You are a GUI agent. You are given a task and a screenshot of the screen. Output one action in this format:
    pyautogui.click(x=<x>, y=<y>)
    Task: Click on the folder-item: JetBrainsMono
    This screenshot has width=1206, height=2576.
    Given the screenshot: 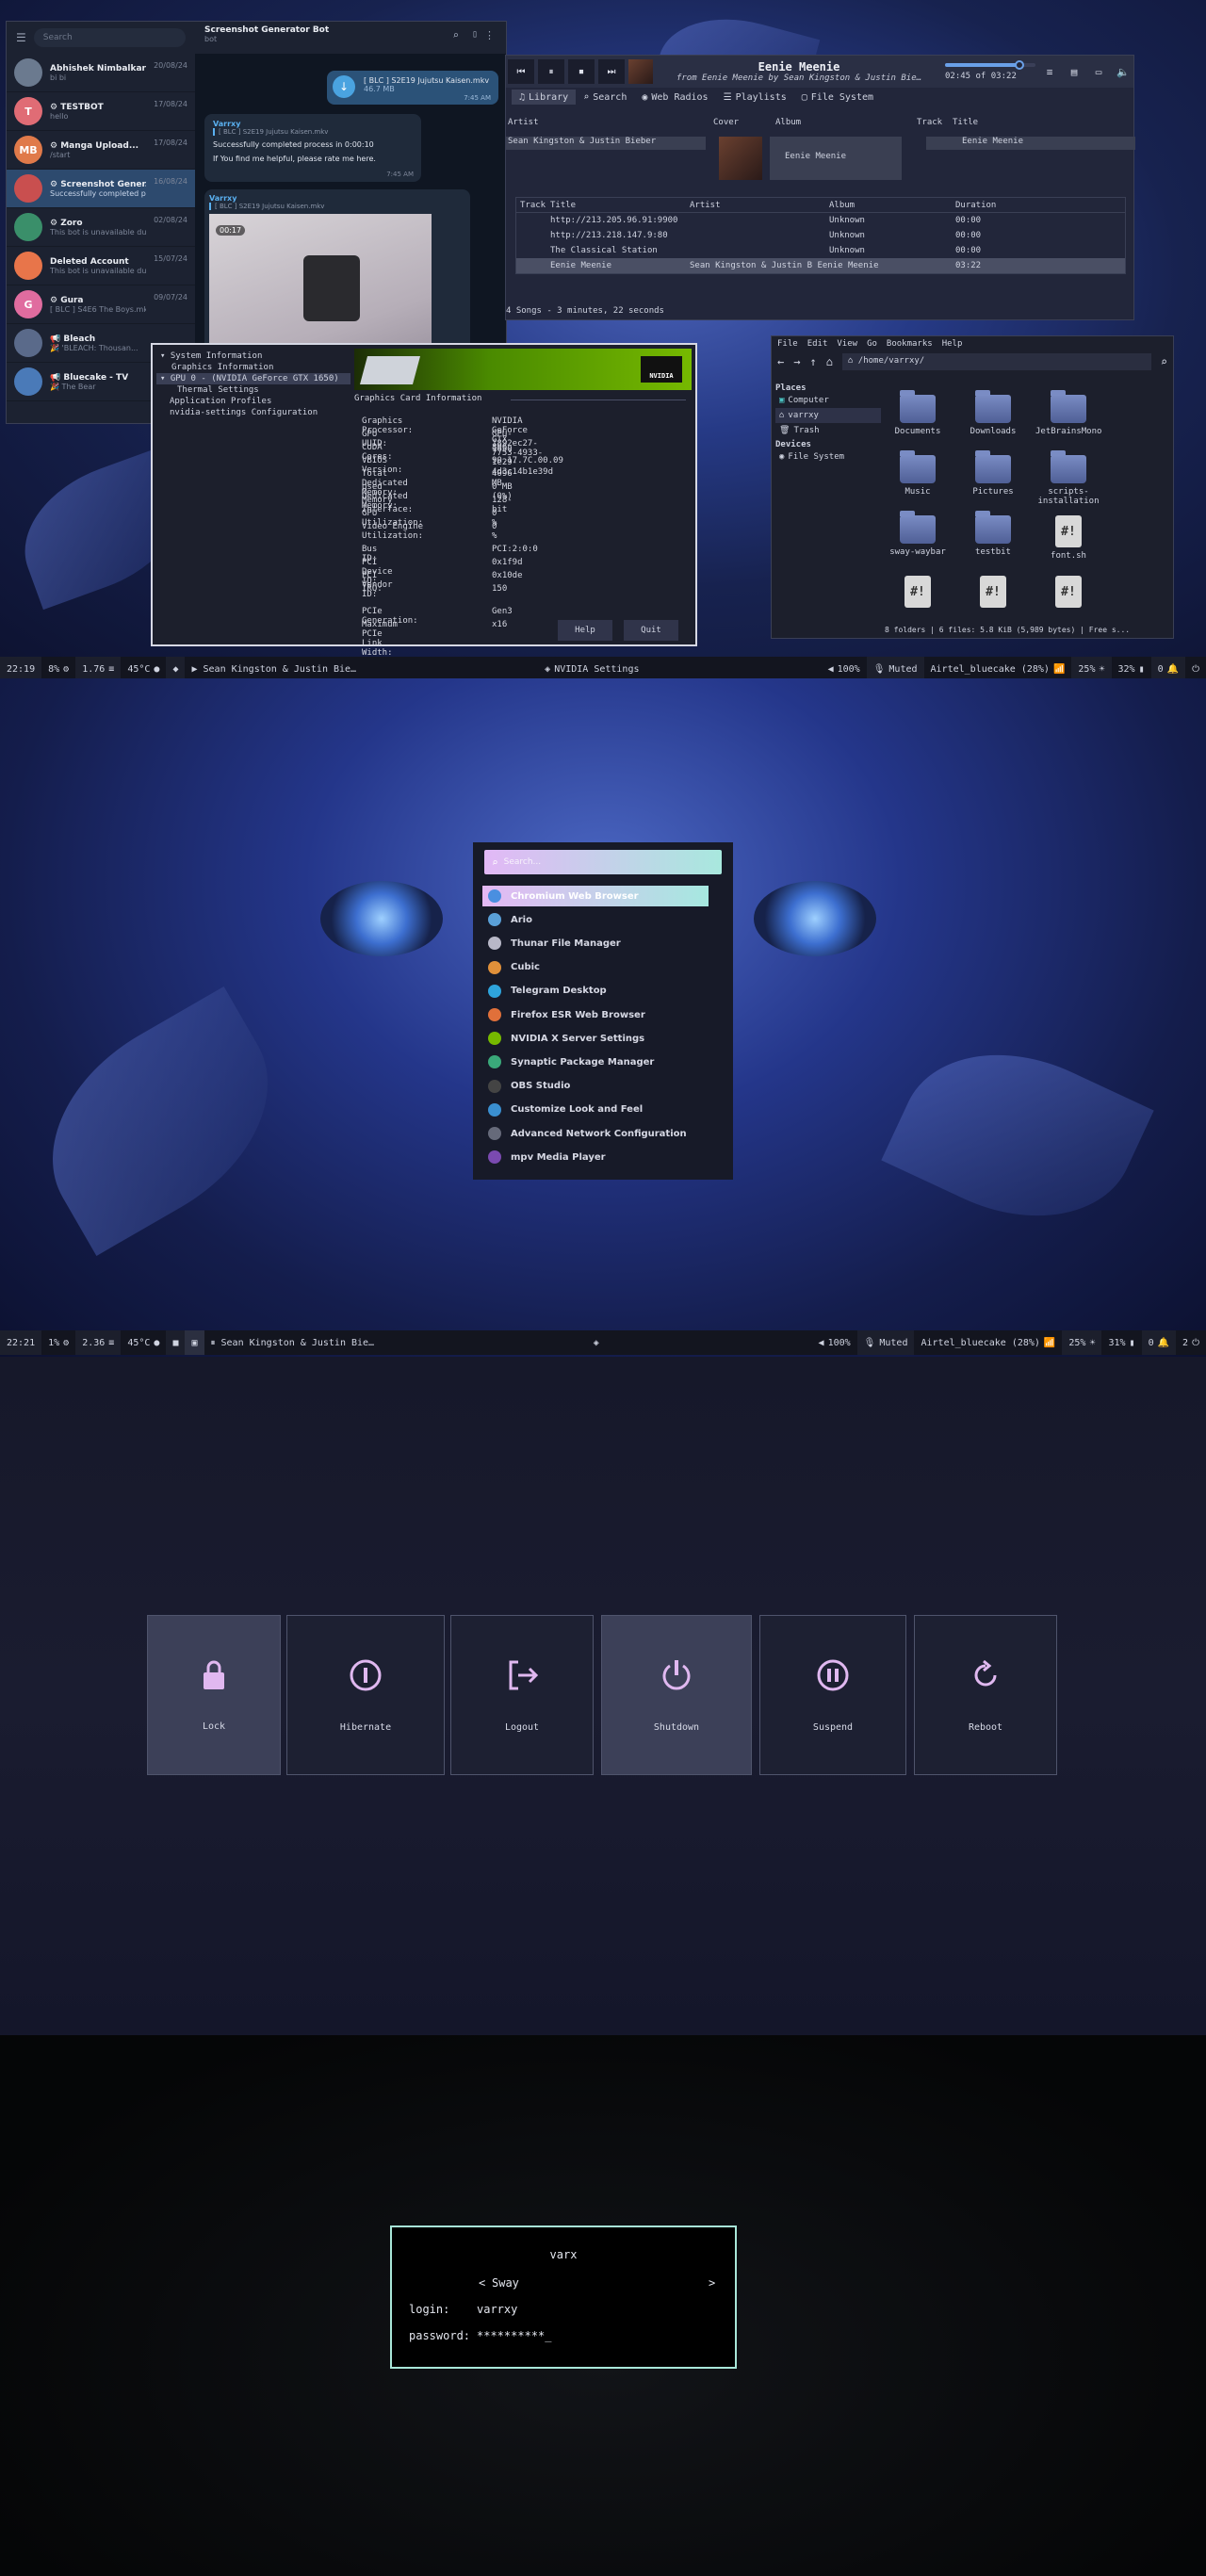 What is the action you would take?
    pyautogui.click(x=1068, y=413)
    